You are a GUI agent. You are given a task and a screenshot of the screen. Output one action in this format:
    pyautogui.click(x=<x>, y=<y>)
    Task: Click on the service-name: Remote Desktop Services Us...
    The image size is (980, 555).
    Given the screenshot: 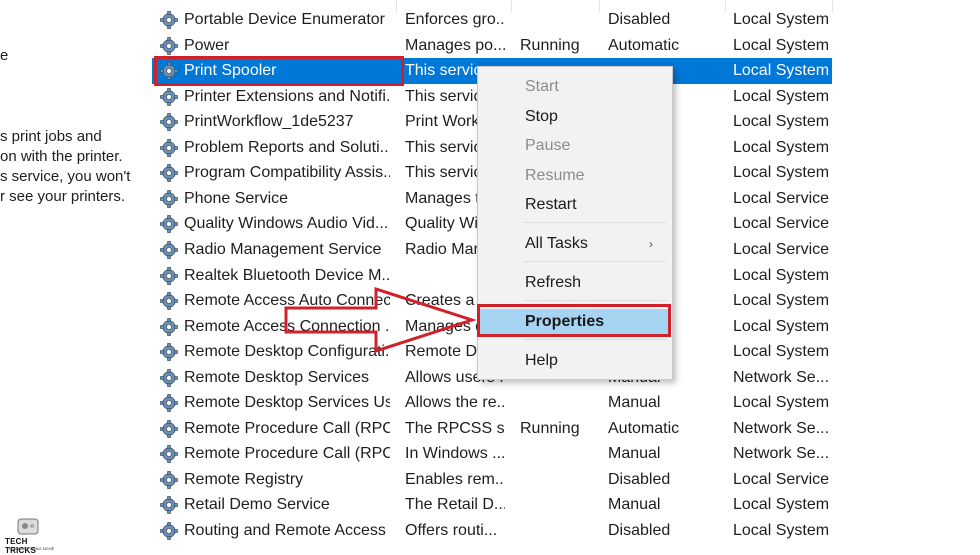 What is the action you would take?
    pyautogui.click(x=287, y=403)
    